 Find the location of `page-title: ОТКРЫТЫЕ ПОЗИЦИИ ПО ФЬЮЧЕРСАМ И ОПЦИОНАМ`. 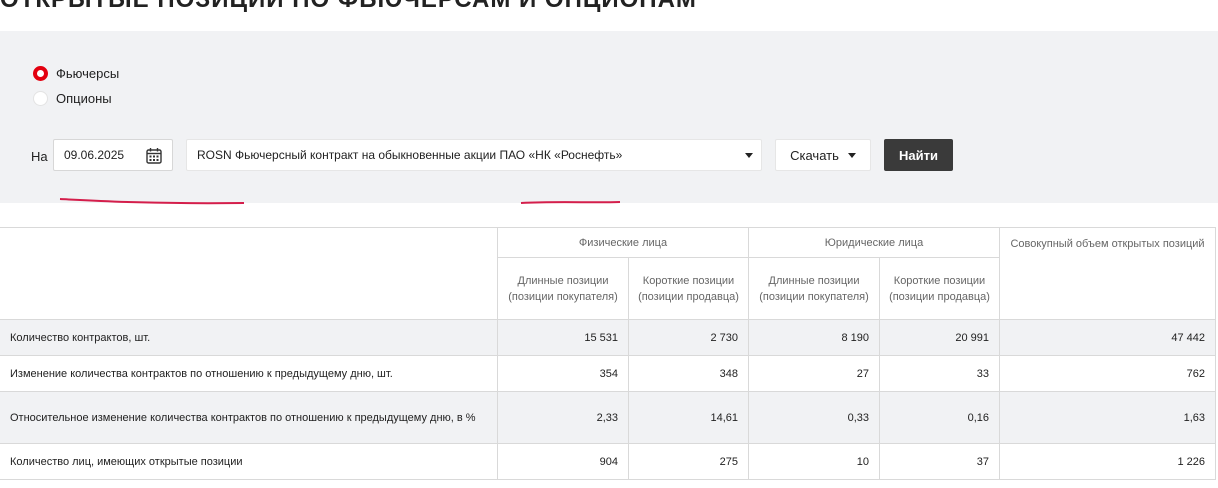

page-title: ОТКРЫТЫЕ ПОЗИЦИИ ПО ФЬЮЧЕРСАМ И ОПЦИОНАМ is located at coordinates (609, 8).